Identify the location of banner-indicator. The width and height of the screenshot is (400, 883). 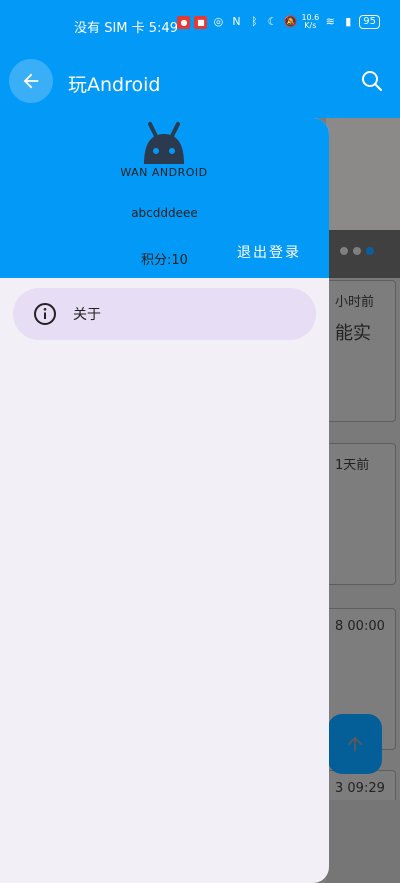
(357, 251).